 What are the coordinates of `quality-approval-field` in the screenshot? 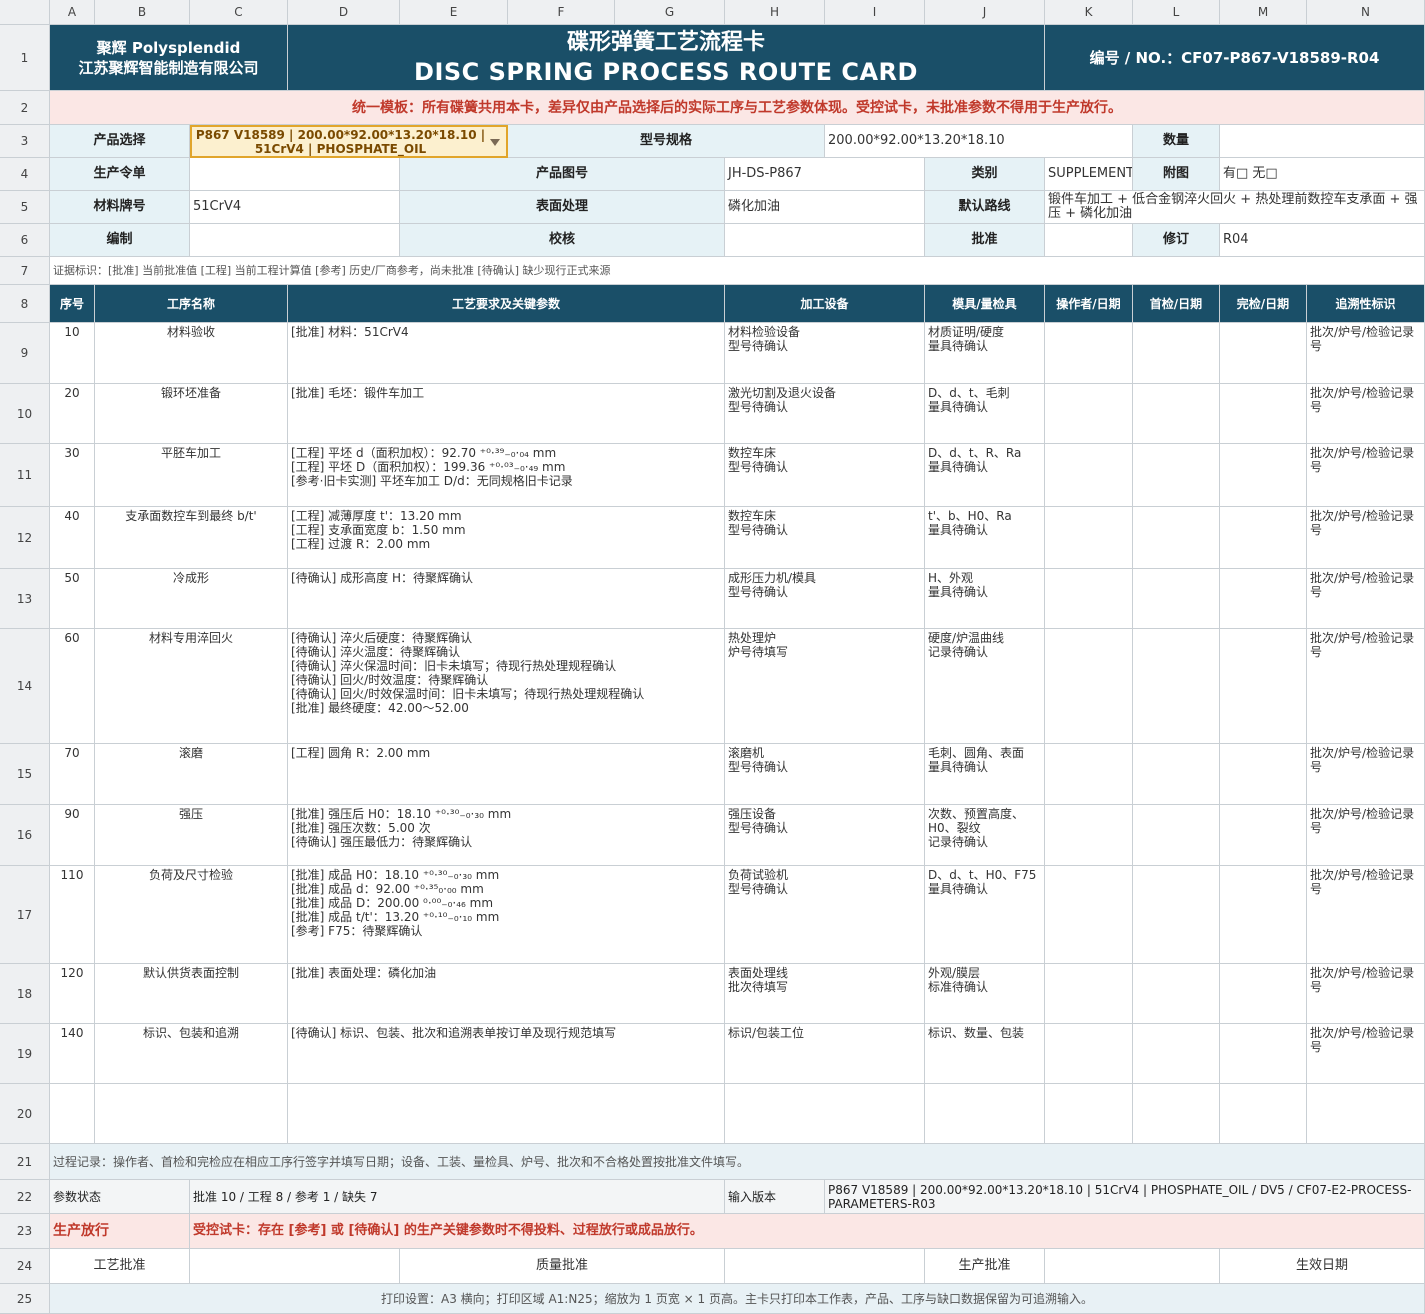 It's located at (825, 1266).